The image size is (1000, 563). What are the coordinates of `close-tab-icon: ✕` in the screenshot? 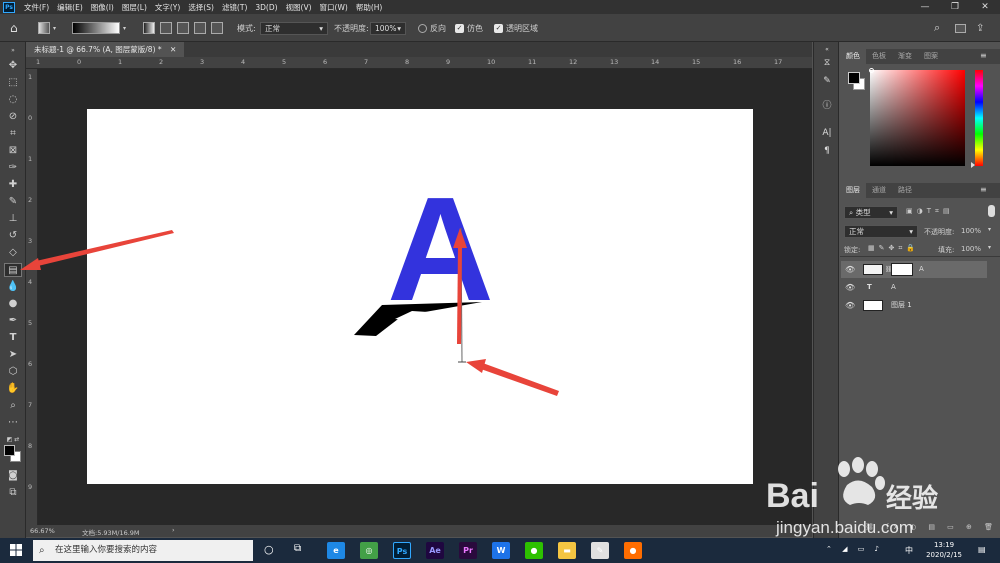 It's located at (173, 49).